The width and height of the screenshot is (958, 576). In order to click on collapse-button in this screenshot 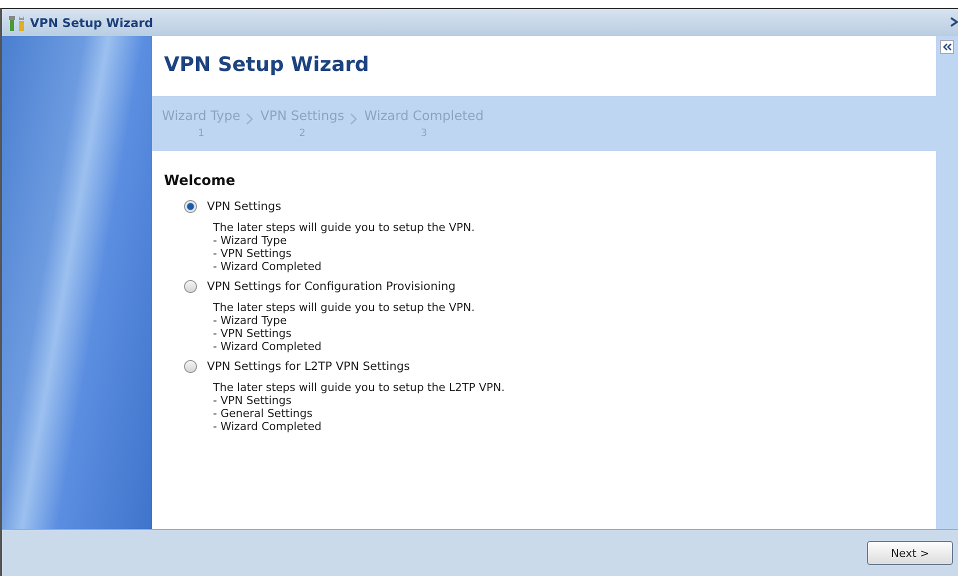, I will do `click(947, 47)`.